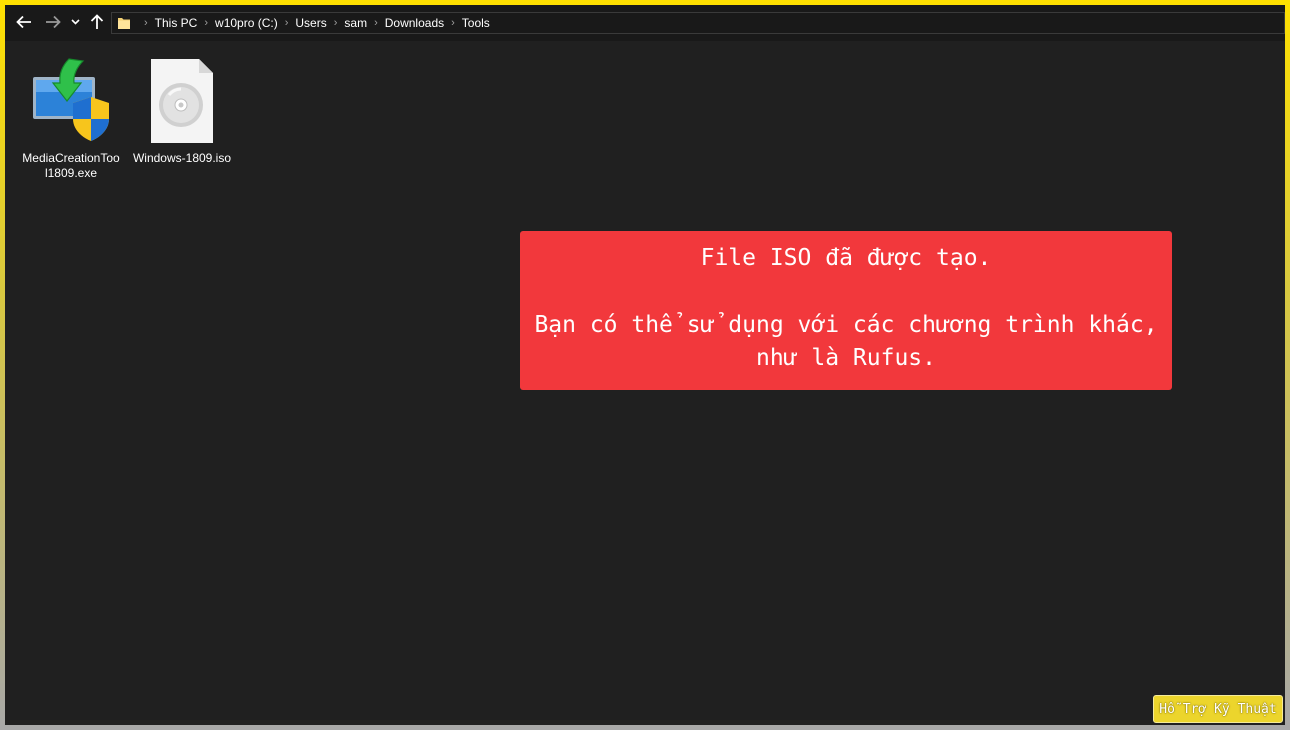  I want to click on file-item-mediacreationtool: MediaCreationTool1809.exe, so click(71, 118).